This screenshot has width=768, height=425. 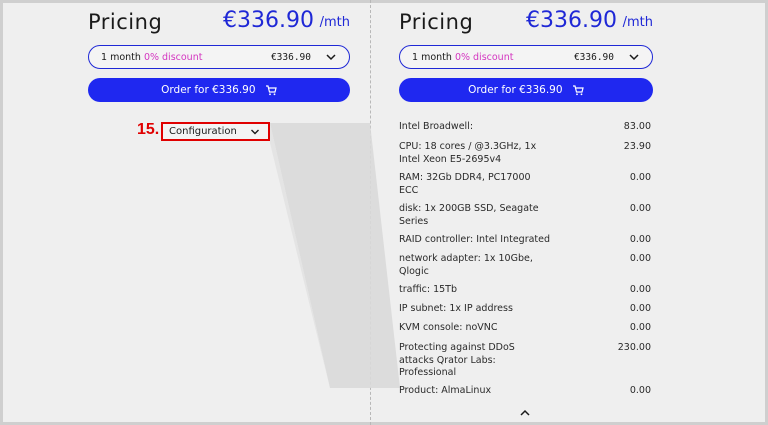 What do you see at coordinates (148, 129) in the screenshot?
I see `step-number-annotation: 15.` at bounding box center [148, 129].